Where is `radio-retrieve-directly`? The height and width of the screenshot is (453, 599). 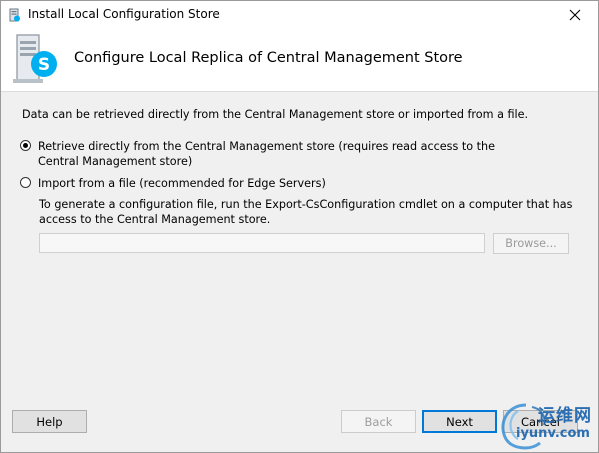
radio-retrieve-directly is located at coordinates (25, 145).